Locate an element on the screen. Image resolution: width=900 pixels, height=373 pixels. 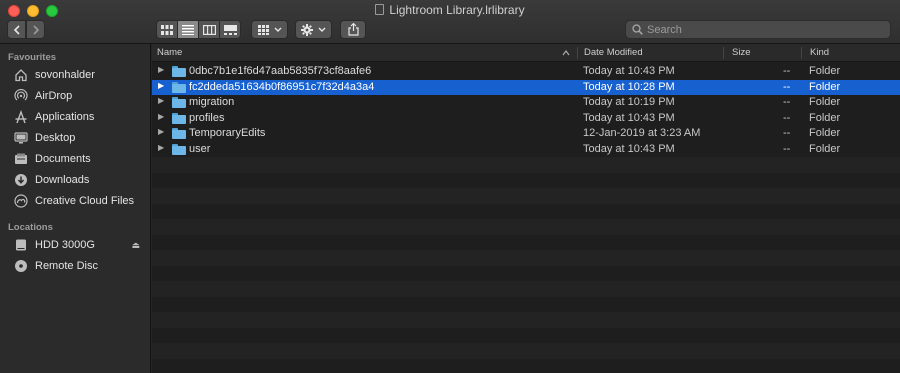
share-button is located at coordinates (353, 29).